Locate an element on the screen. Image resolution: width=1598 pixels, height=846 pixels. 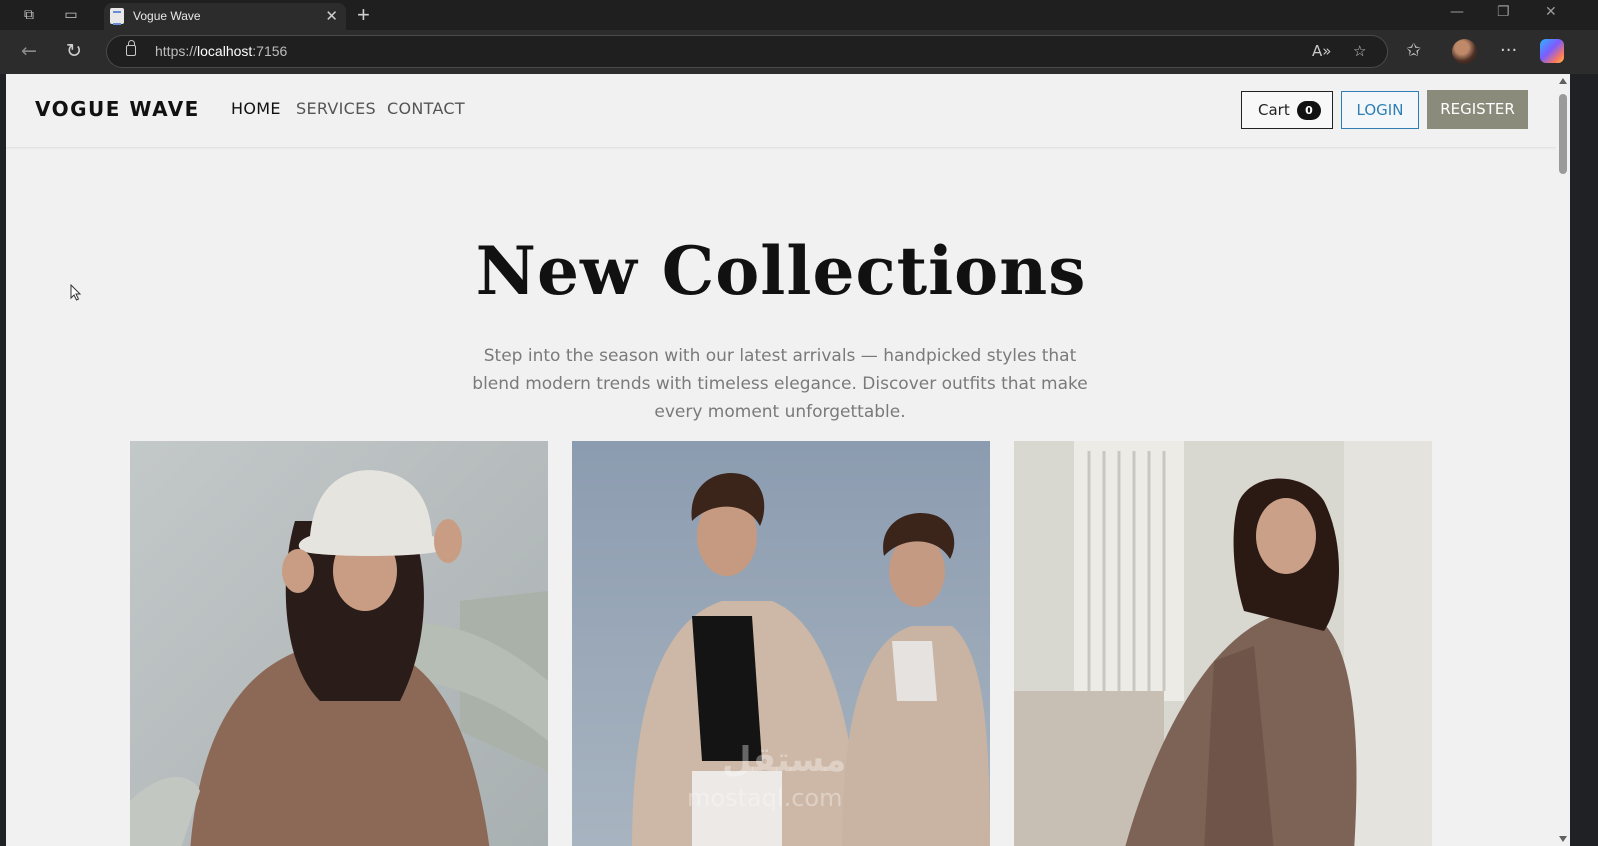
mouse-cursor-icon is located at coordinates (76, 292).